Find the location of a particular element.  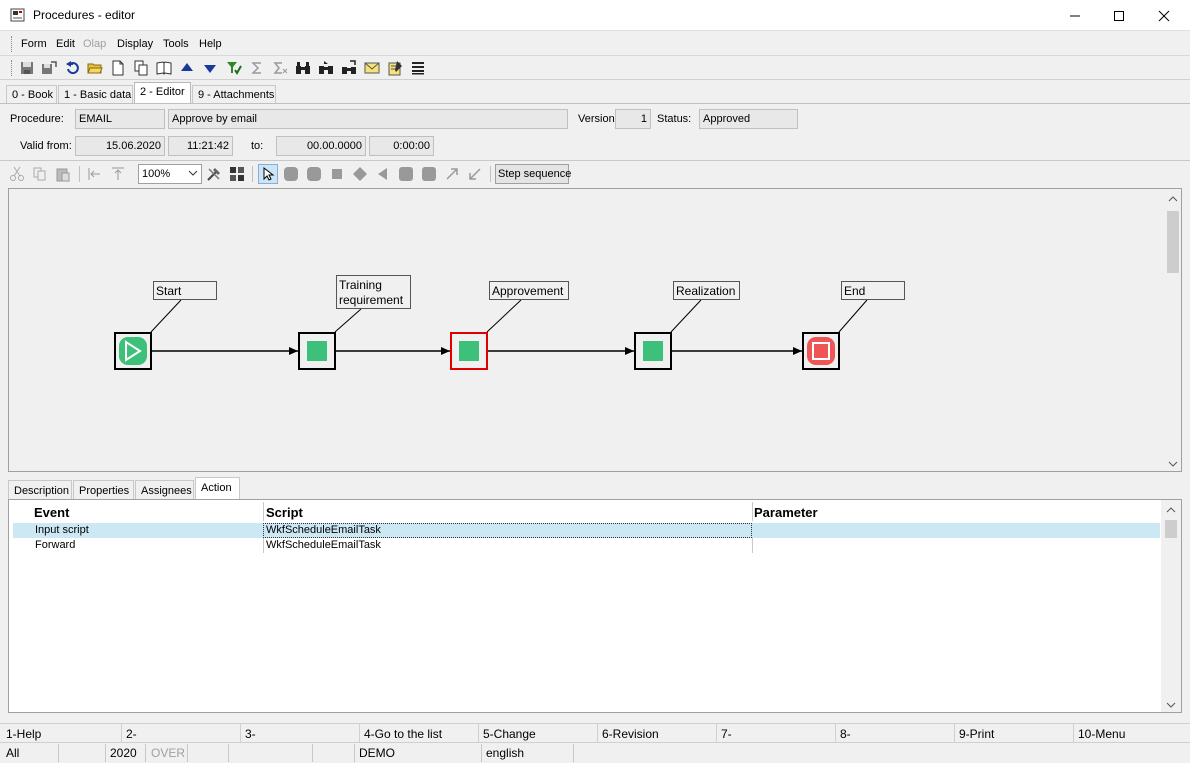

book-icon is located at coordinates (164, 68).